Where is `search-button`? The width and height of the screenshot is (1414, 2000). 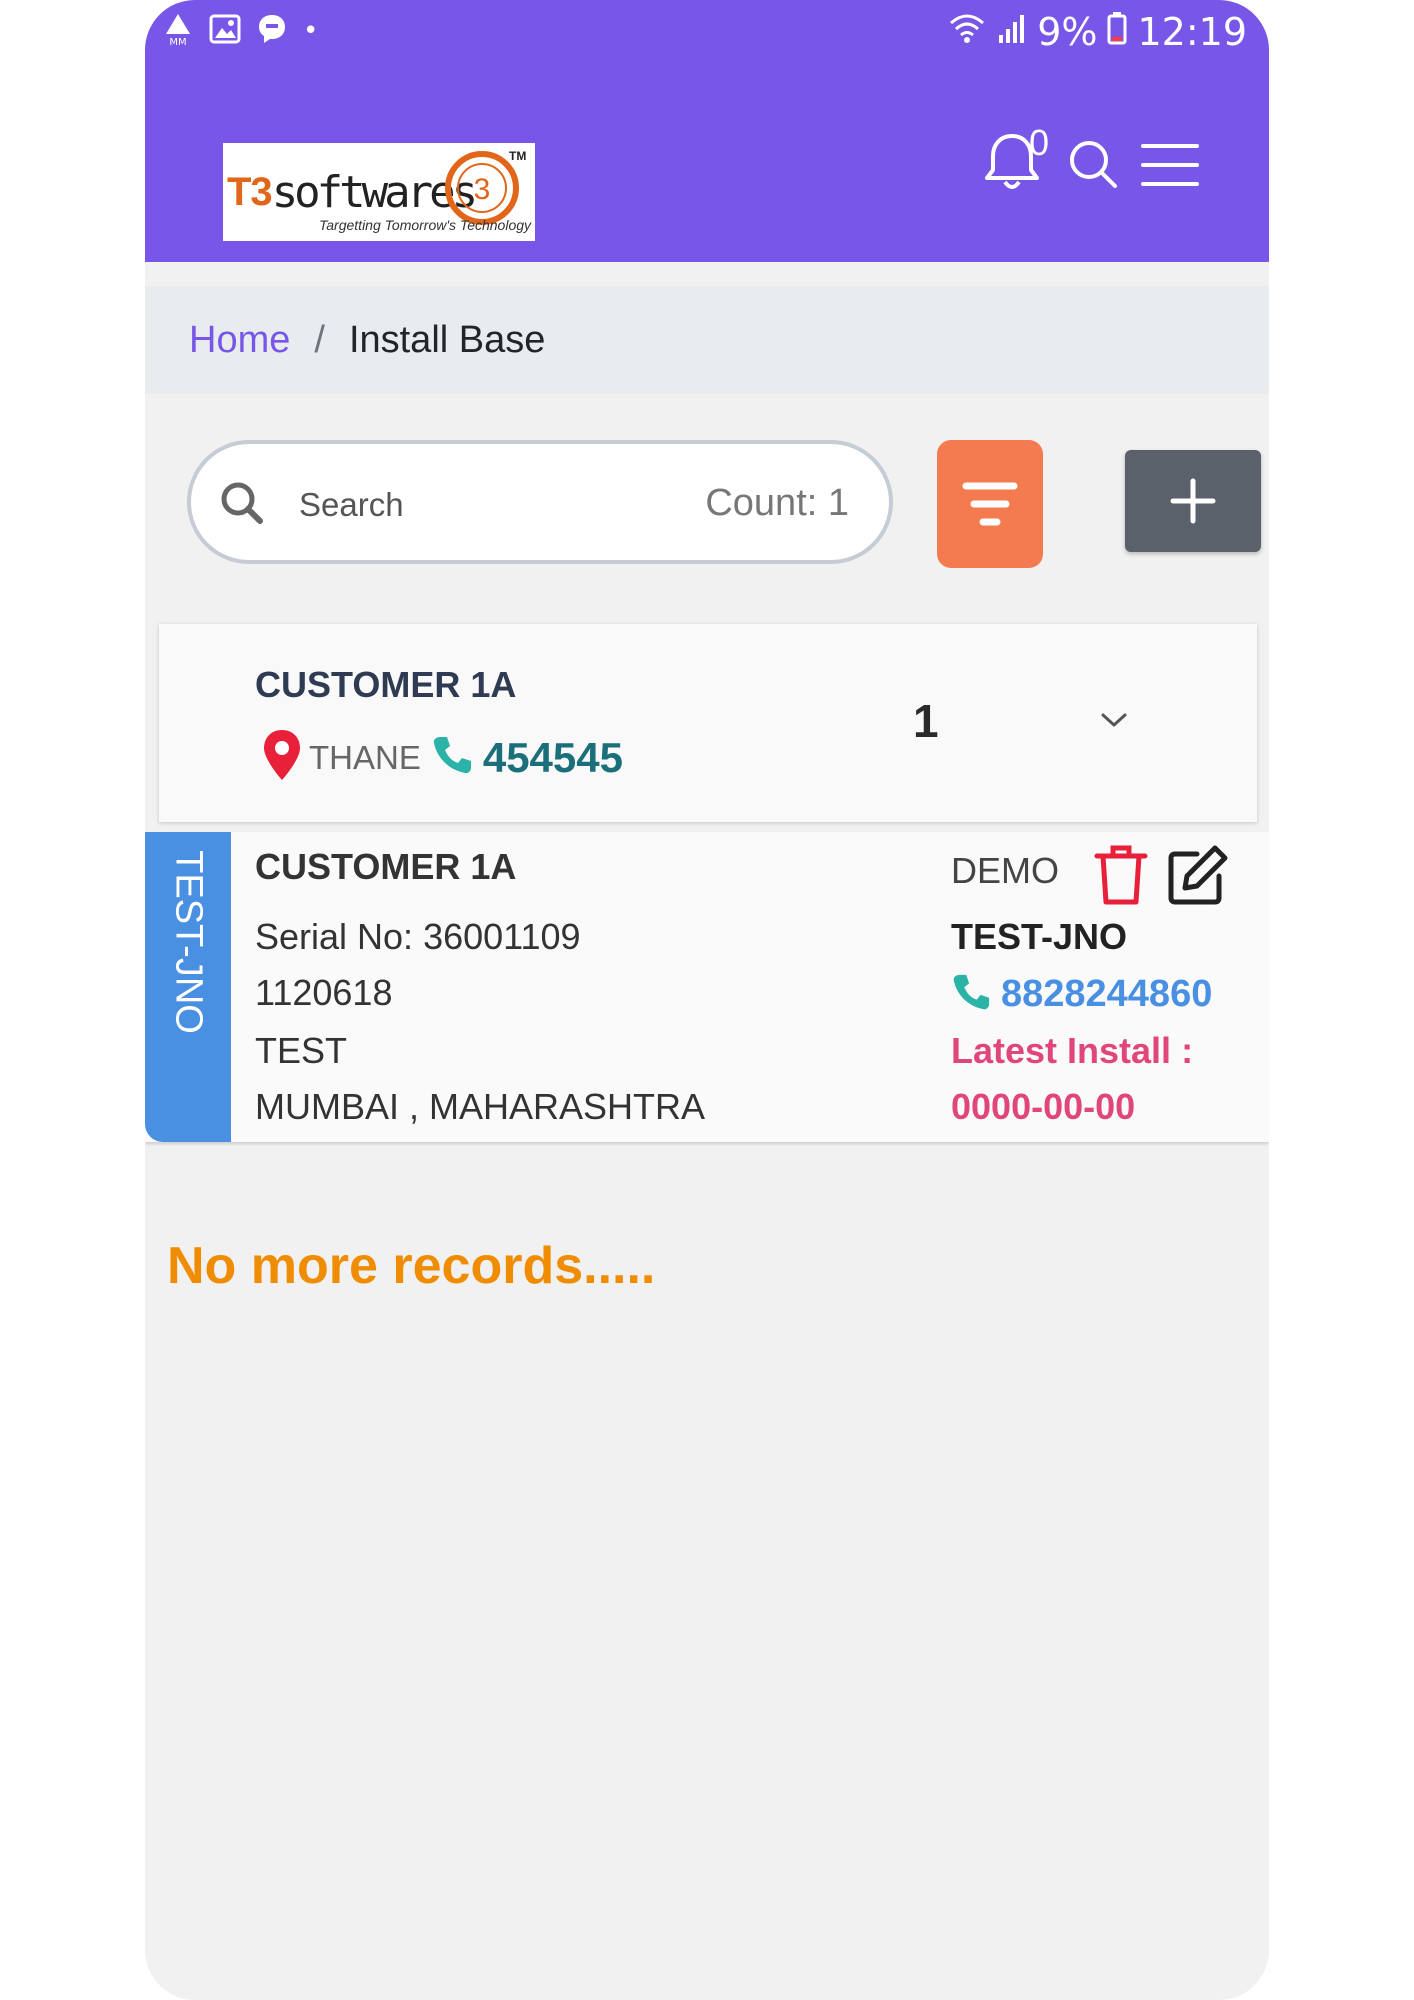 search-button is located at coordinates (1093, 166).